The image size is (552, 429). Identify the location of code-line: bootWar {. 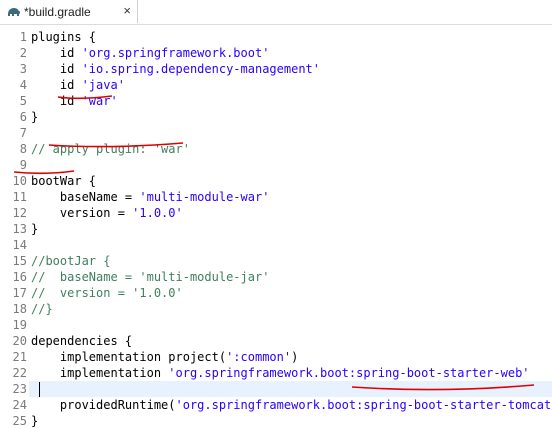
(63, 181).